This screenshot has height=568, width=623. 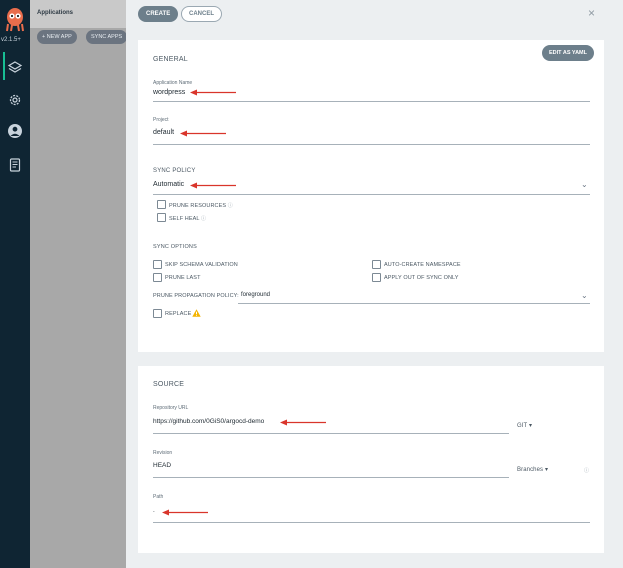 What do you see at coordinates (161, 204) in the screenshot?
I see `prune-resources-checkbox` at bounding box center [161, 204].